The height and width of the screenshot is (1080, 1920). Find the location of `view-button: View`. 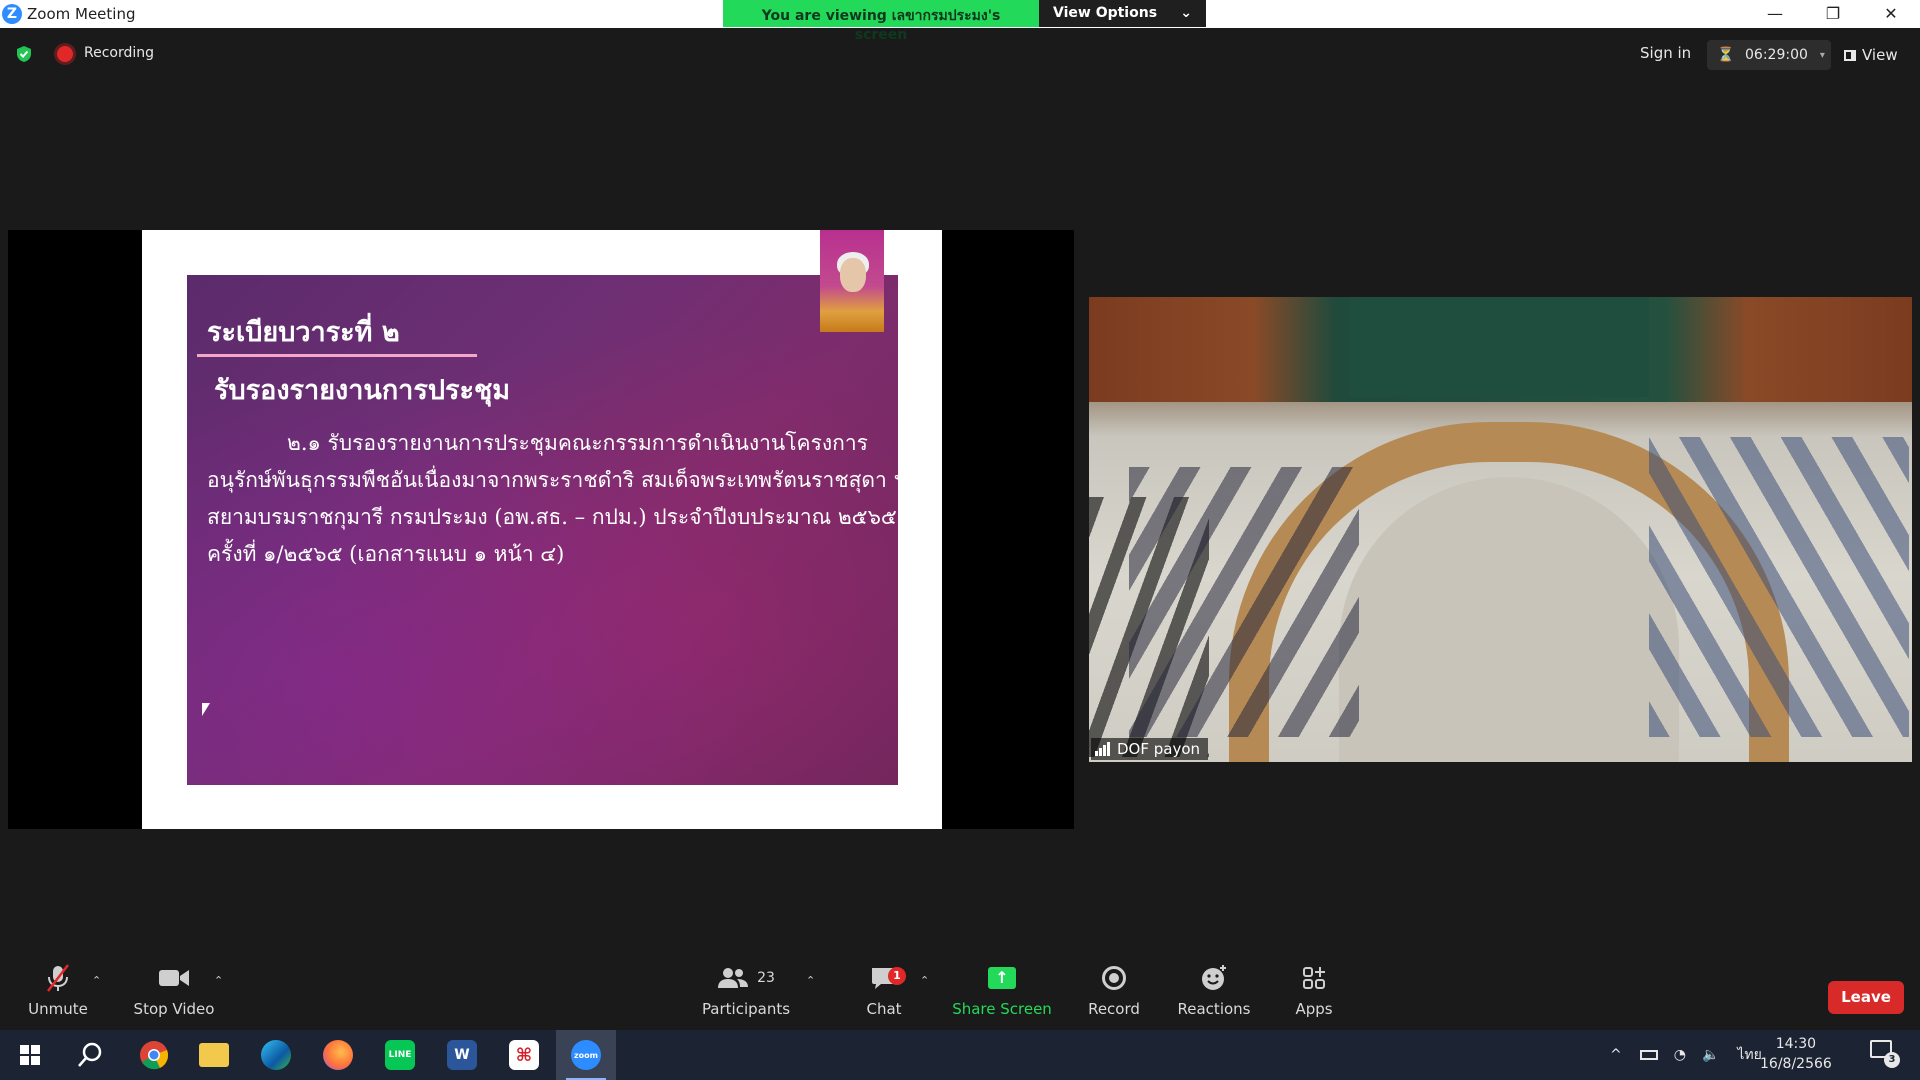

view-button: View is located at coordinates (1875, 55).